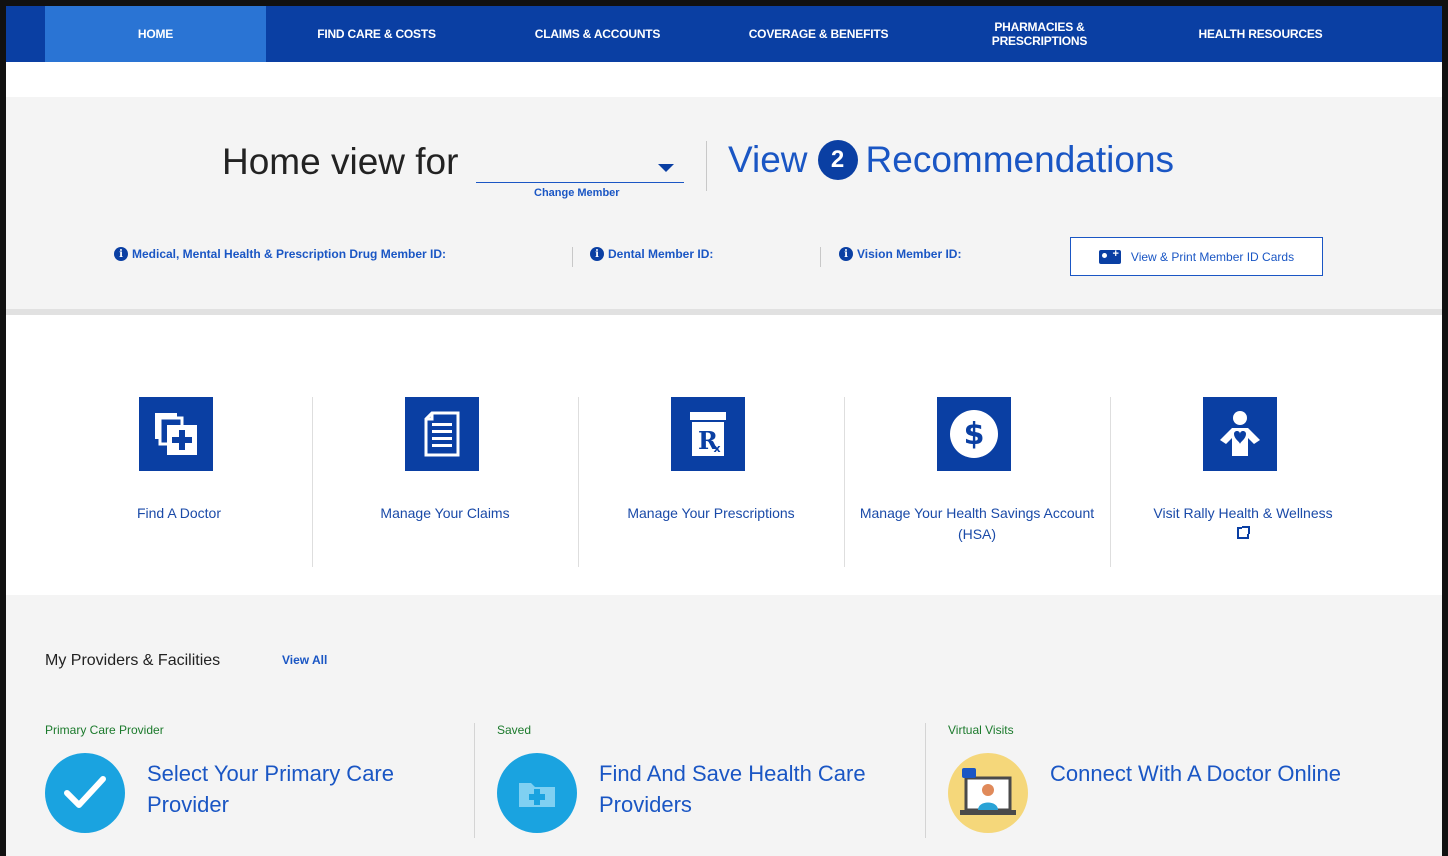 Image resolution: width=1448 pixels, height=856 pixels. Describe the element at coordinates (909, 254) in the screenshot. I see `vision-member-id-label: Vision Member ID:` at that location.